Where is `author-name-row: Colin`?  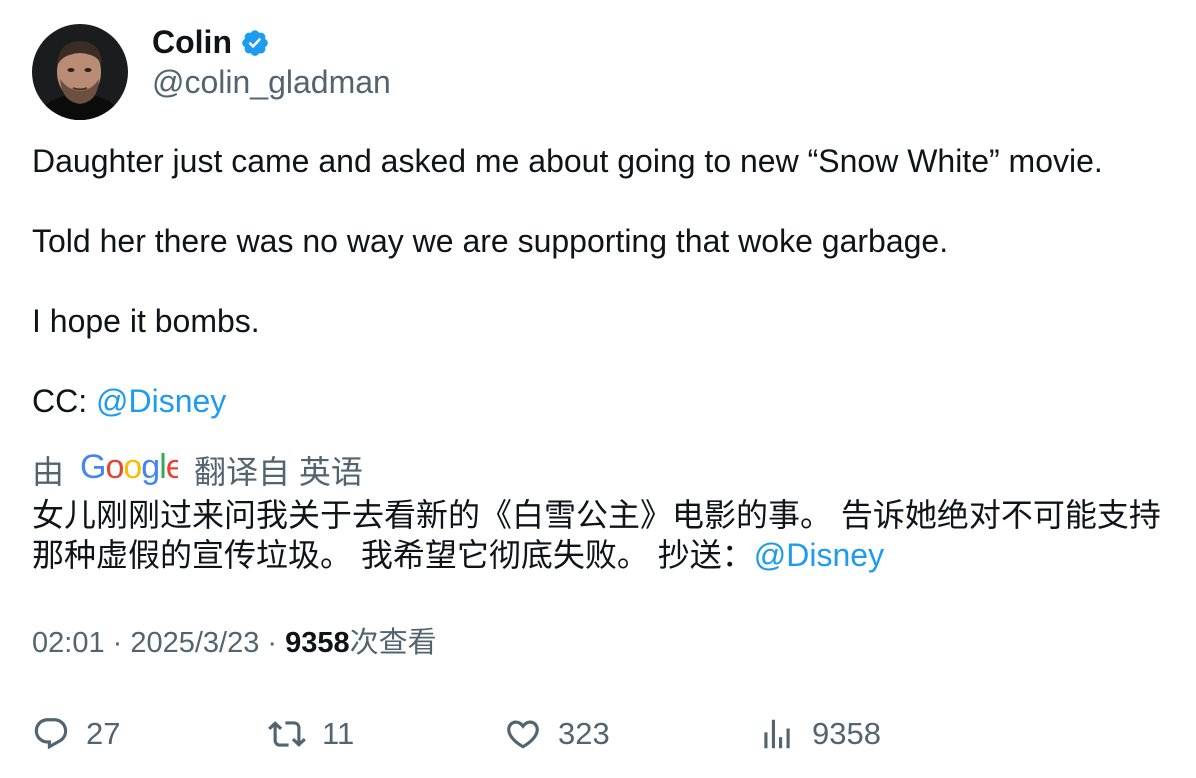 author-name-row: Colin is located at coordinates (211, 42).